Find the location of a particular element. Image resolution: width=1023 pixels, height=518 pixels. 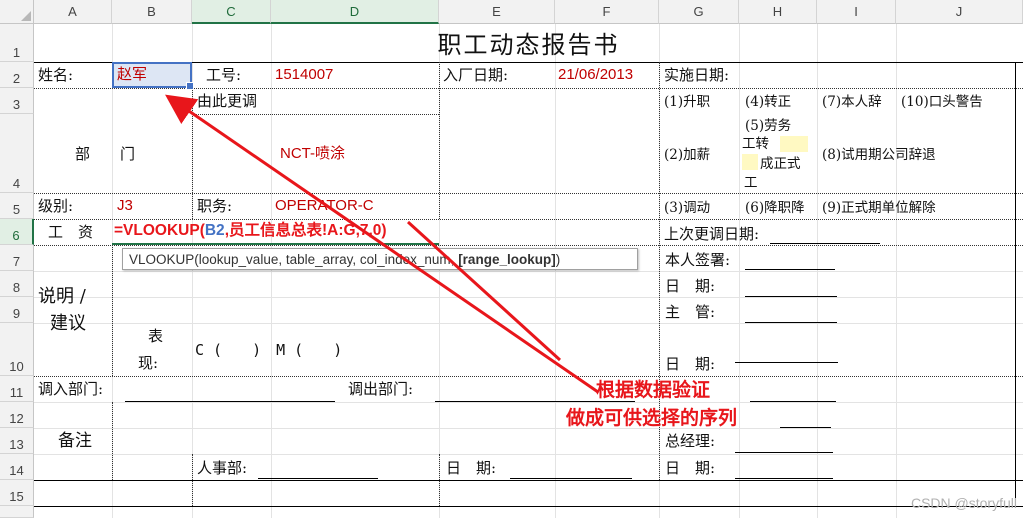

annotation-line2: 做成可供选择的序列 is located at coordinates (652, 418).